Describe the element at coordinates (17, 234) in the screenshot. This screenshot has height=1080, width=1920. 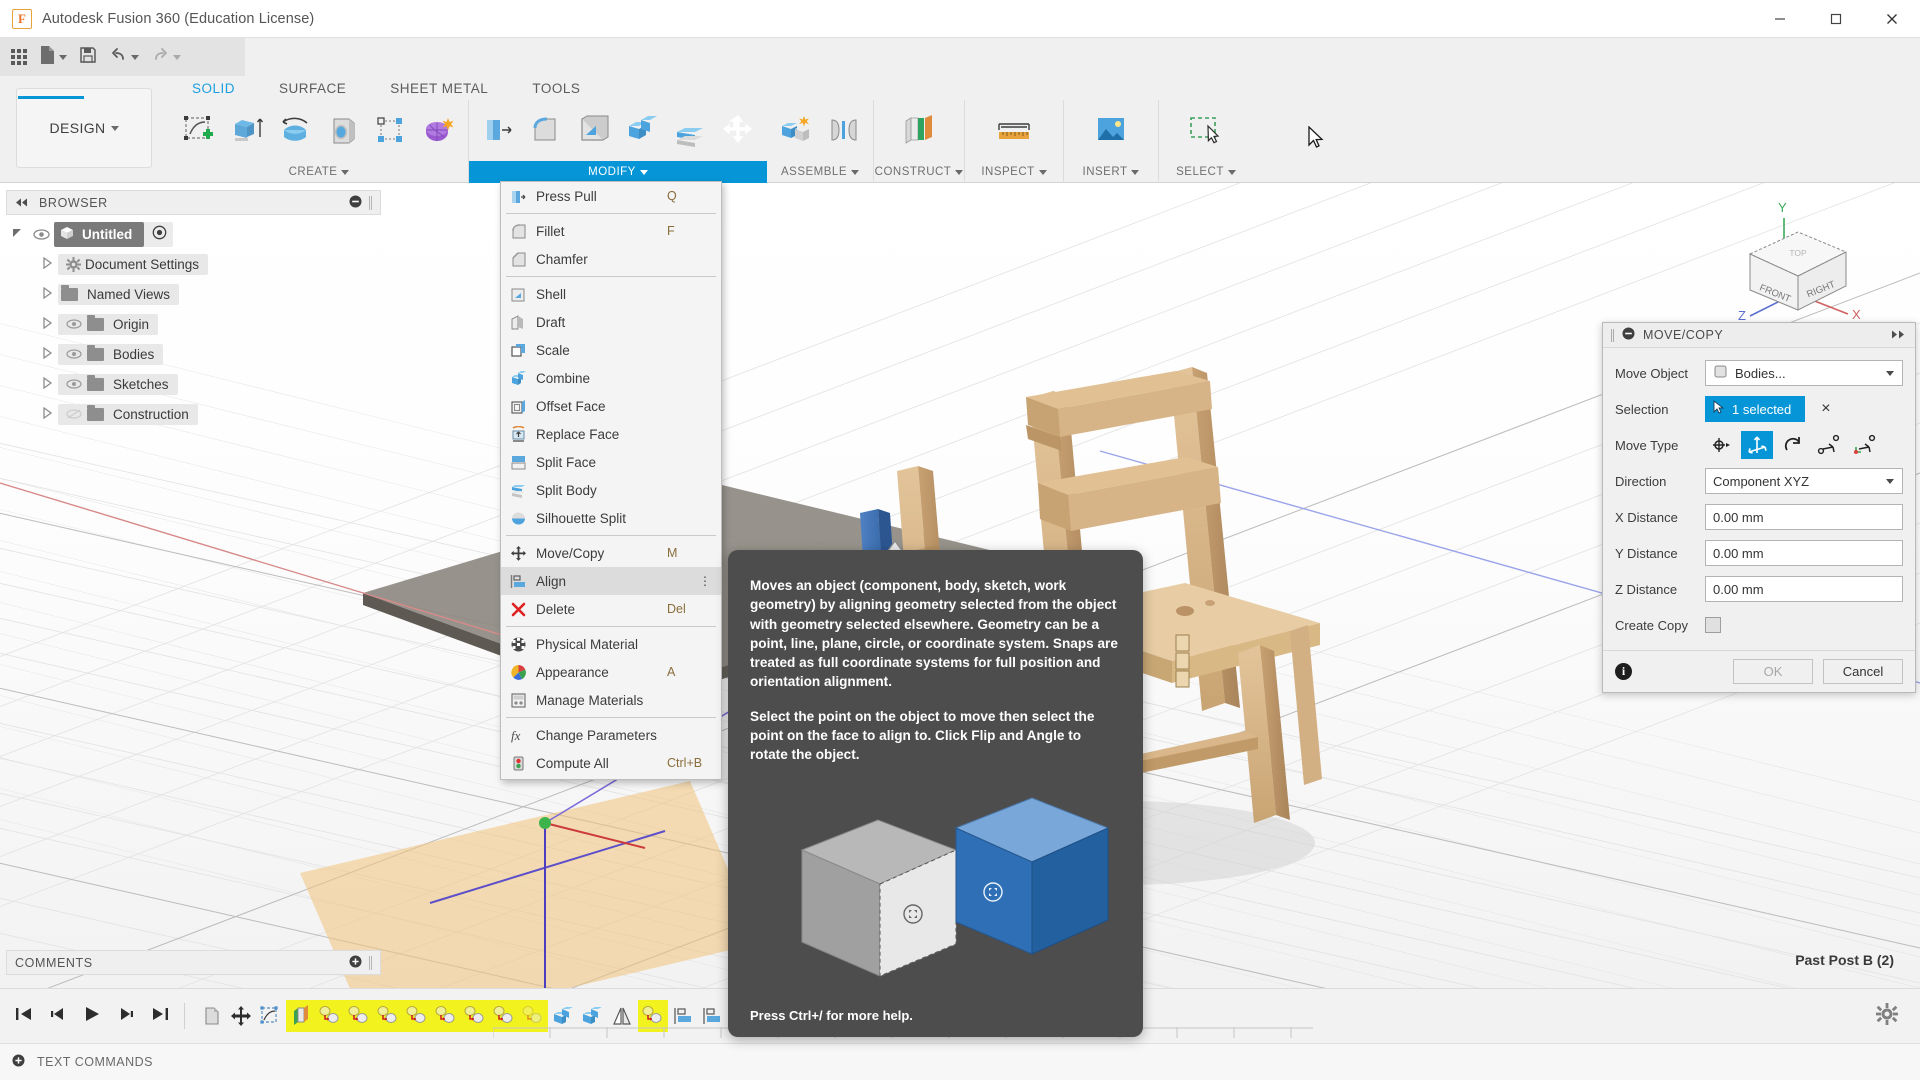
I see `triangle-expanded-icon` at that location.